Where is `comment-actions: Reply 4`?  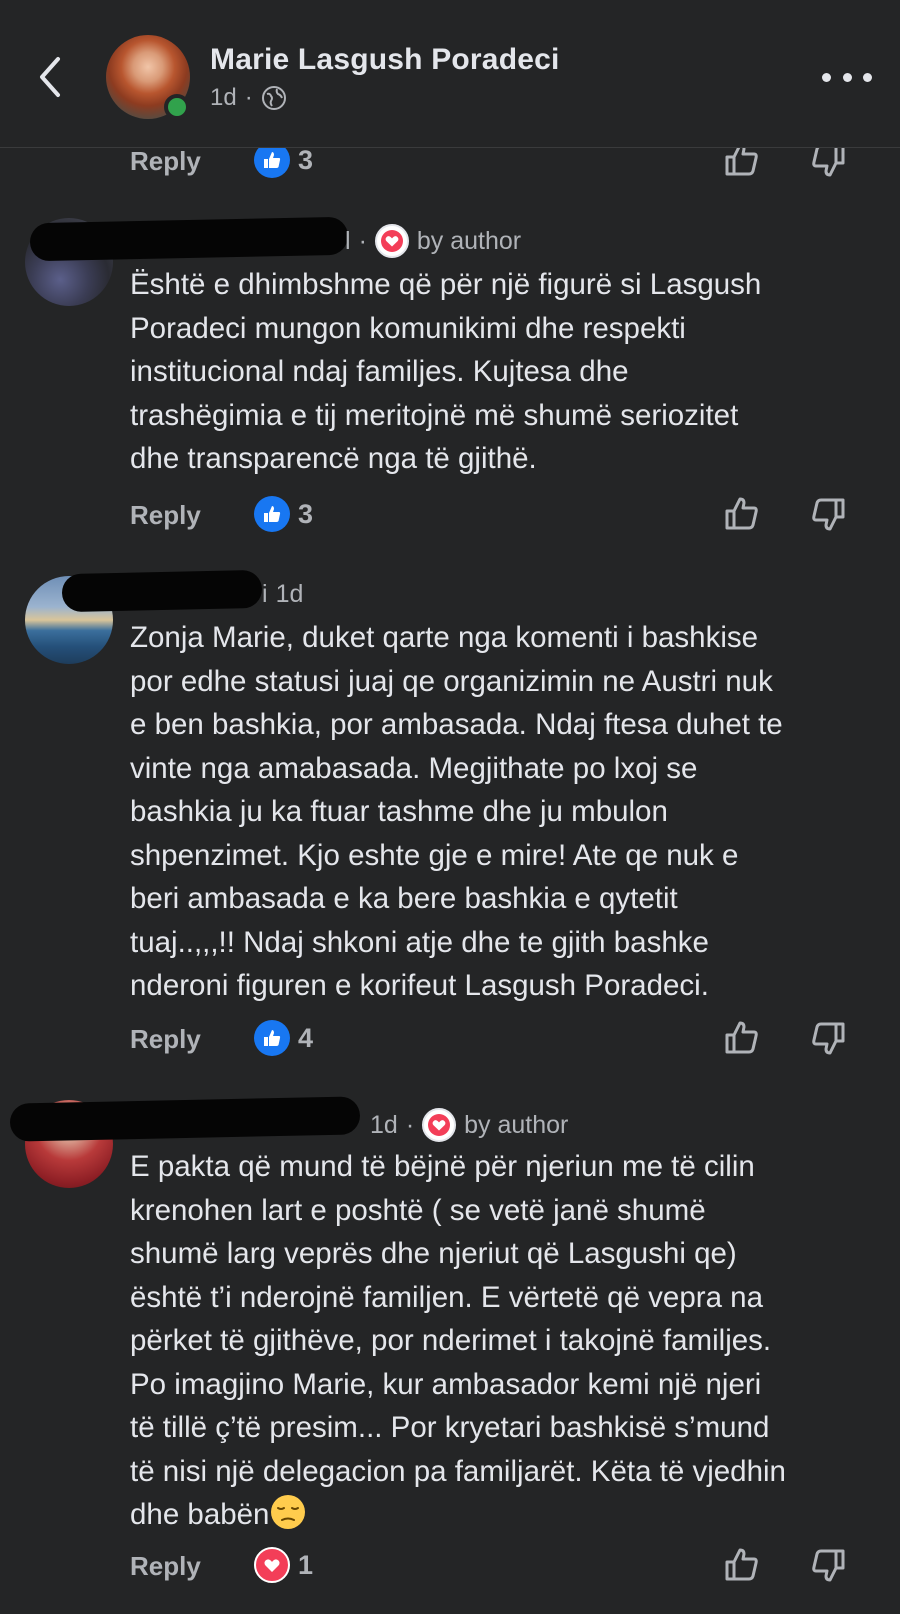 comment-actions: Reply 4 is located at coordinates (500, 1040).